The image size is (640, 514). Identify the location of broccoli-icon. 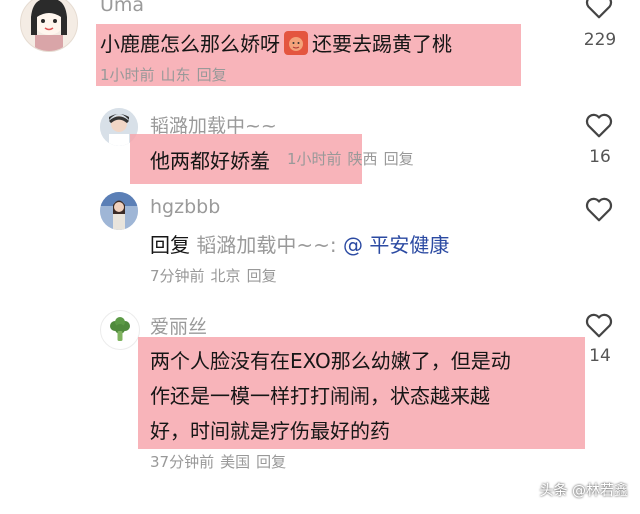
(120, 329).